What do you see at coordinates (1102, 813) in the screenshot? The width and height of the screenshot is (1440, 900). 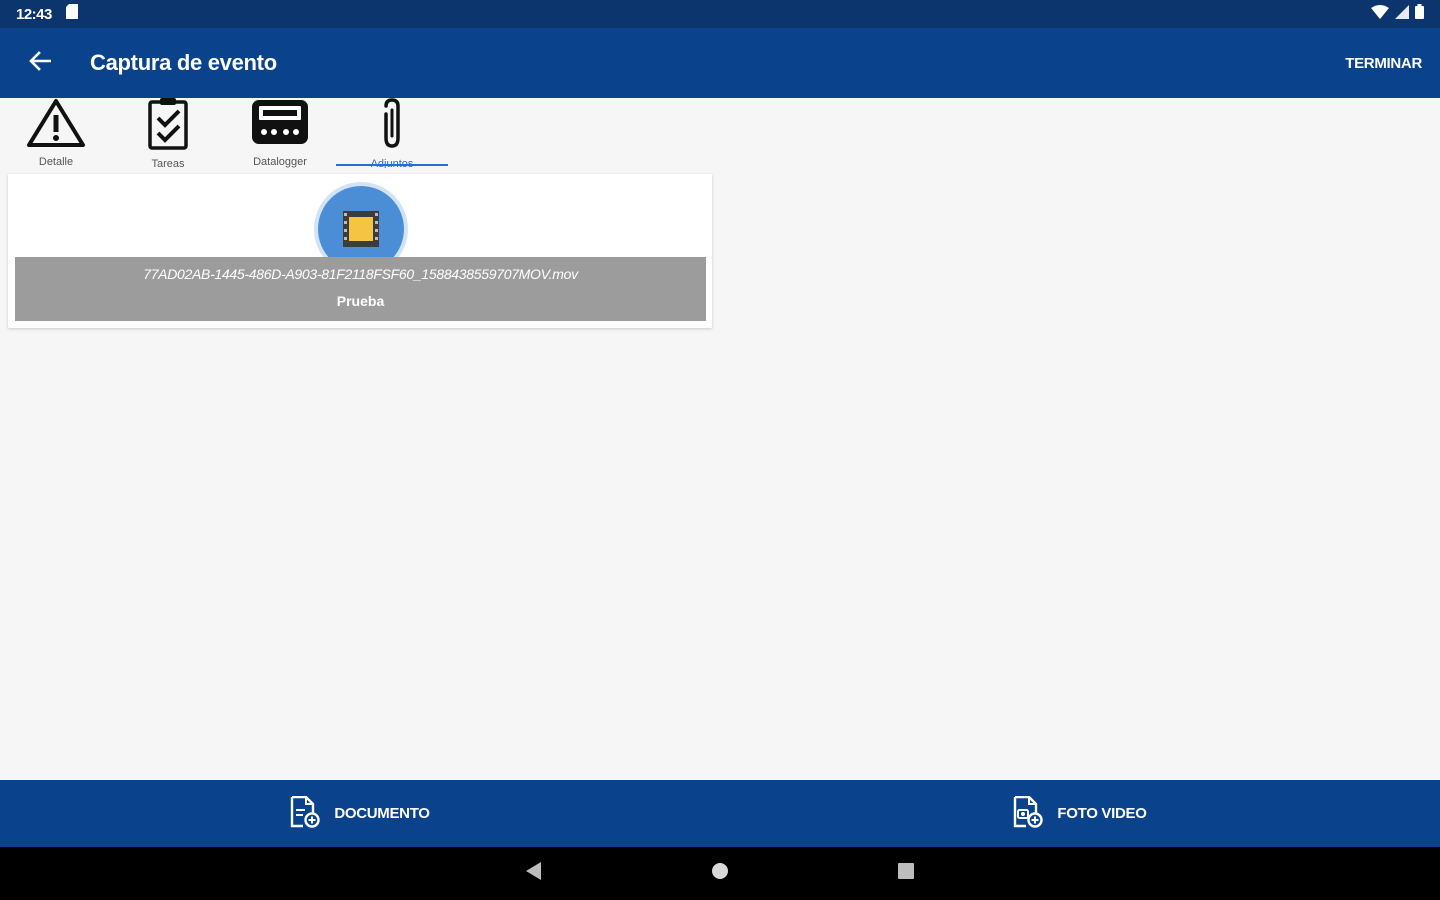 I see `photo-video-button-label: FOTO VIDEO` at bounding box center [1102, 813].